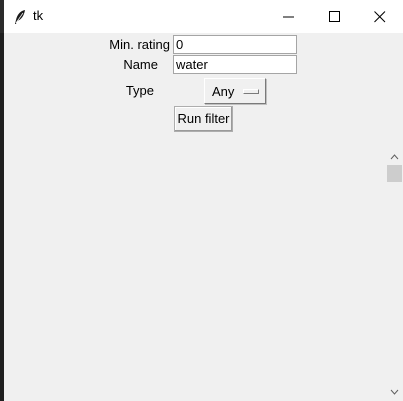  I want to click on scroll-down-button, so click(394, 392).